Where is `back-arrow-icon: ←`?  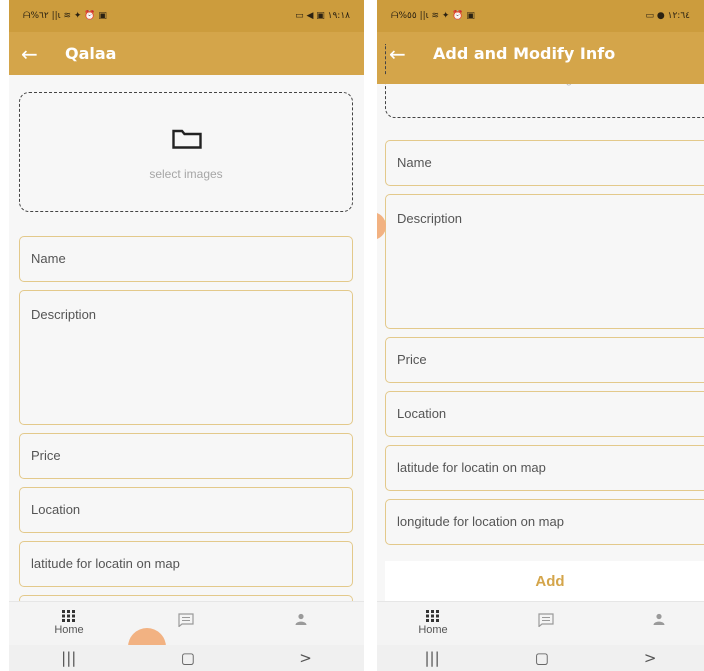 back-arrow-icon: ← is located at coordinates (41, 54).